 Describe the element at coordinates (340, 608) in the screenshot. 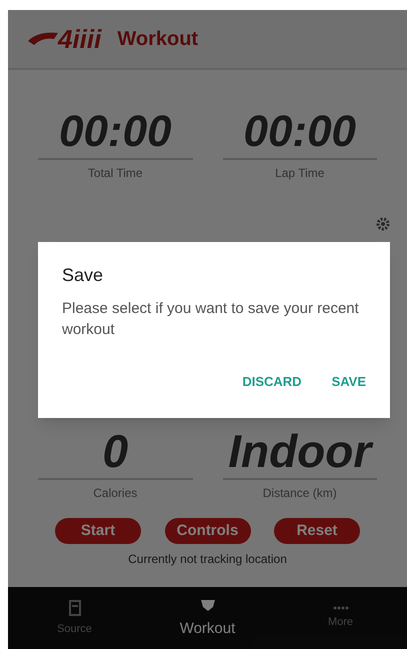

I see `more-icon` at that location.